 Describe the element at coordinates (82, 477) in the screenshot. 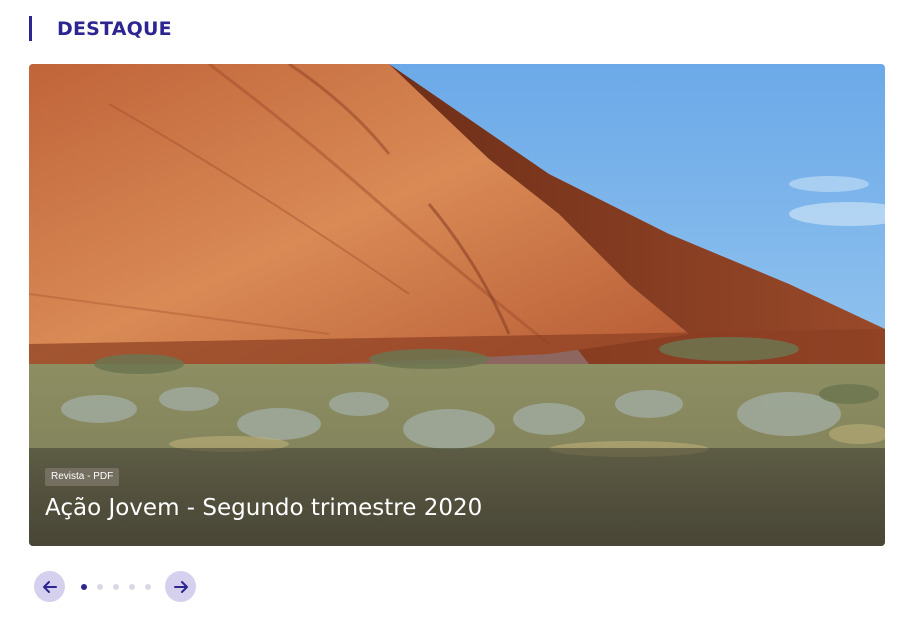

I see `category-badge: Revista - PDF` at that location.